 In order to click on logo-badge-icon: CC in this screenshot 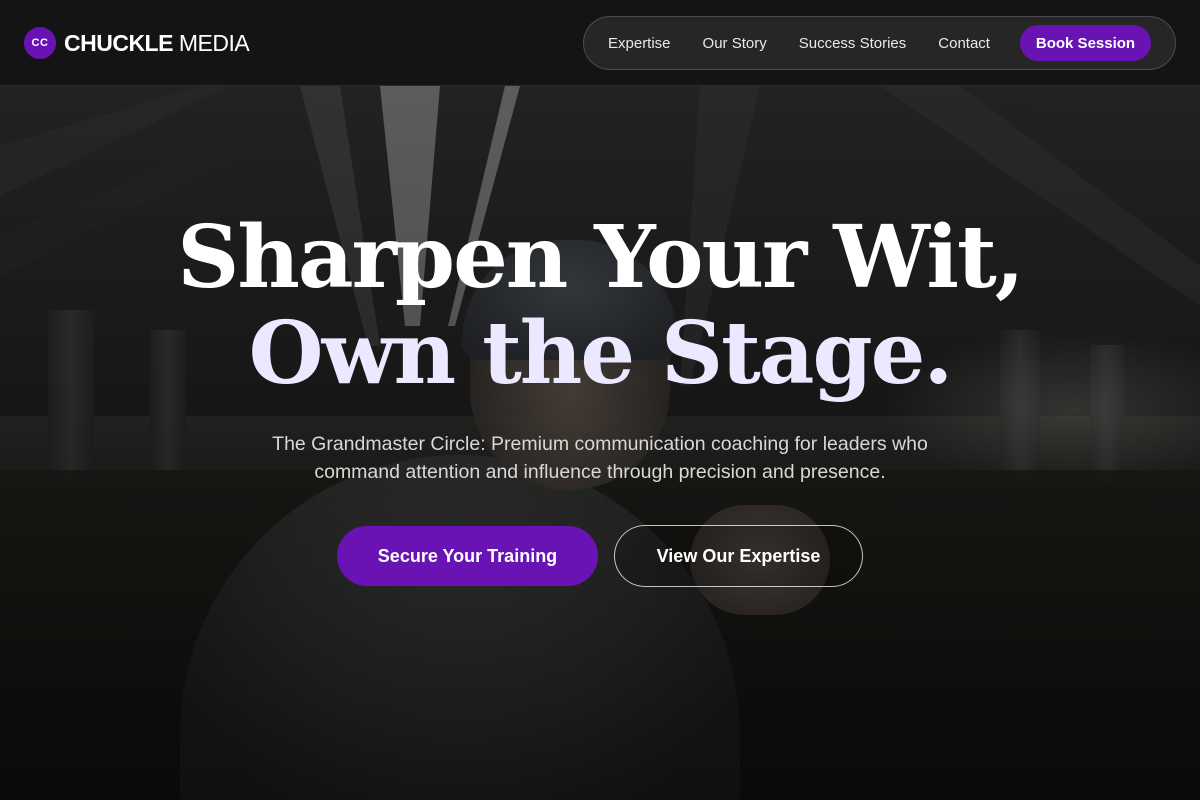, I will do `click(40, 43)`.